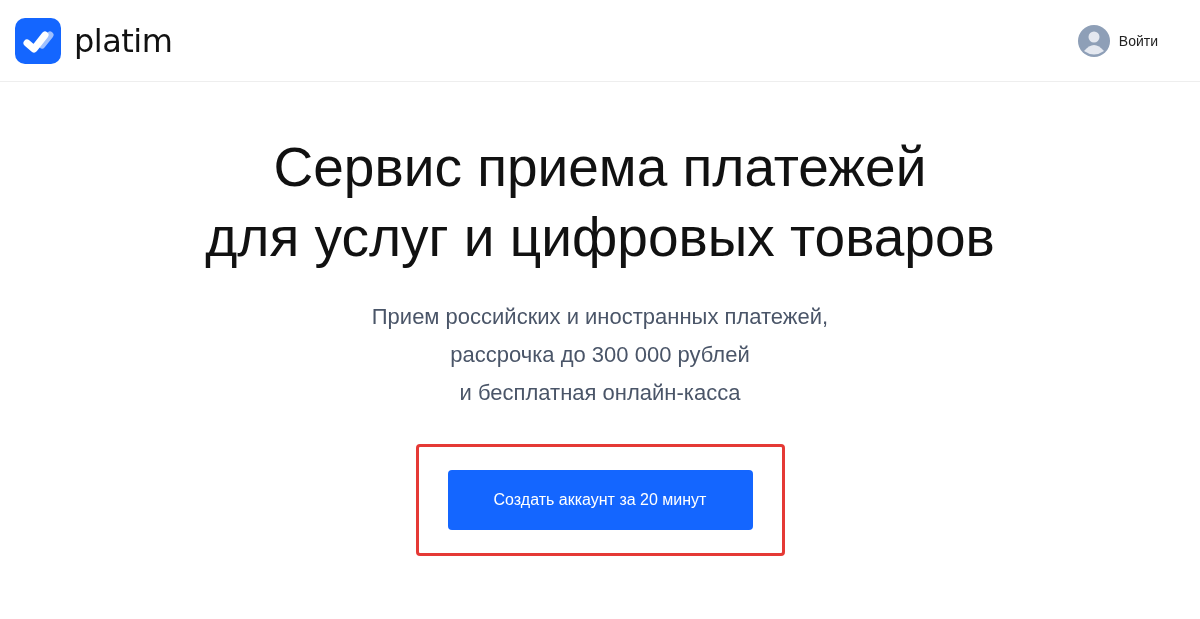 The image size is (1200, 619). I want to click on hero-title: Сервис приема платежей для услуг и цифровых товаров, so click(600, 202).